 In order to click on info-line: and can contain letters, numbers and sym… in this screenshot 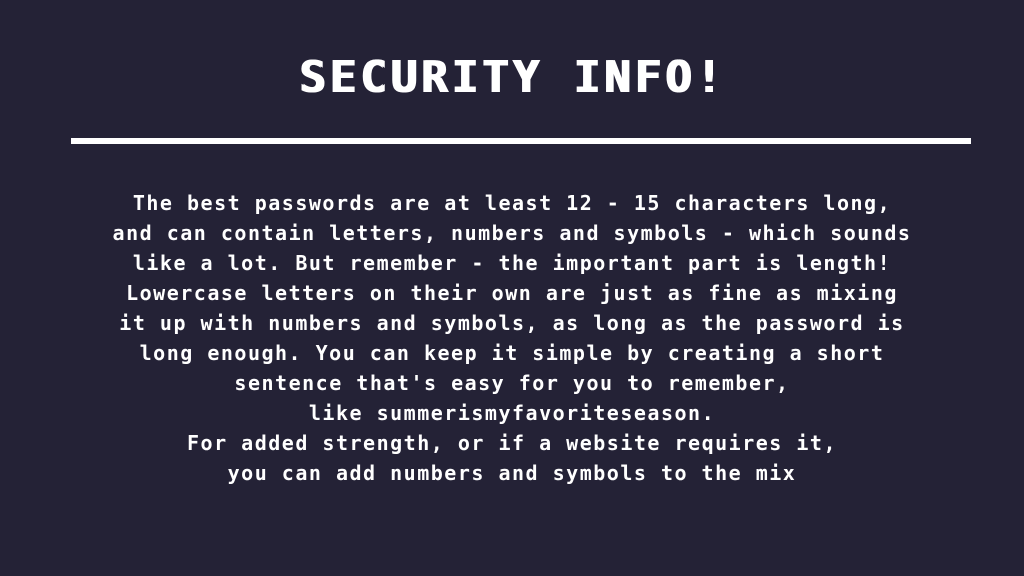, I will do `click(512, 233)`.